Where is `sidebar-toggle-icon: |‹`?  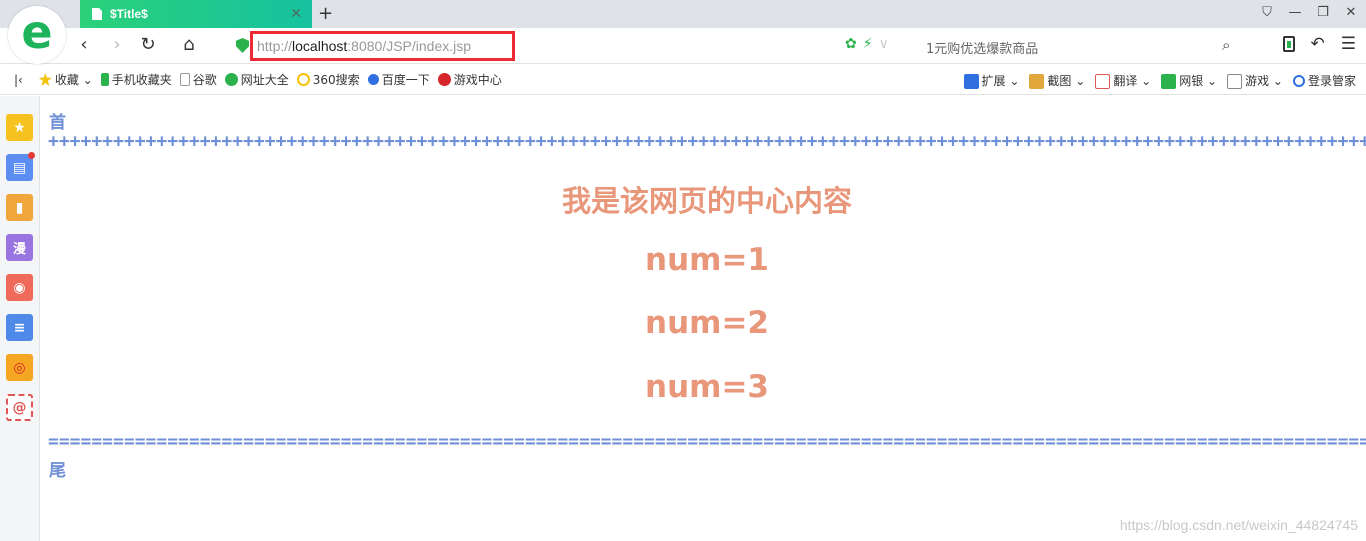 sidebar-toggle-icon: |‹ is located at coordinates (18, 80).